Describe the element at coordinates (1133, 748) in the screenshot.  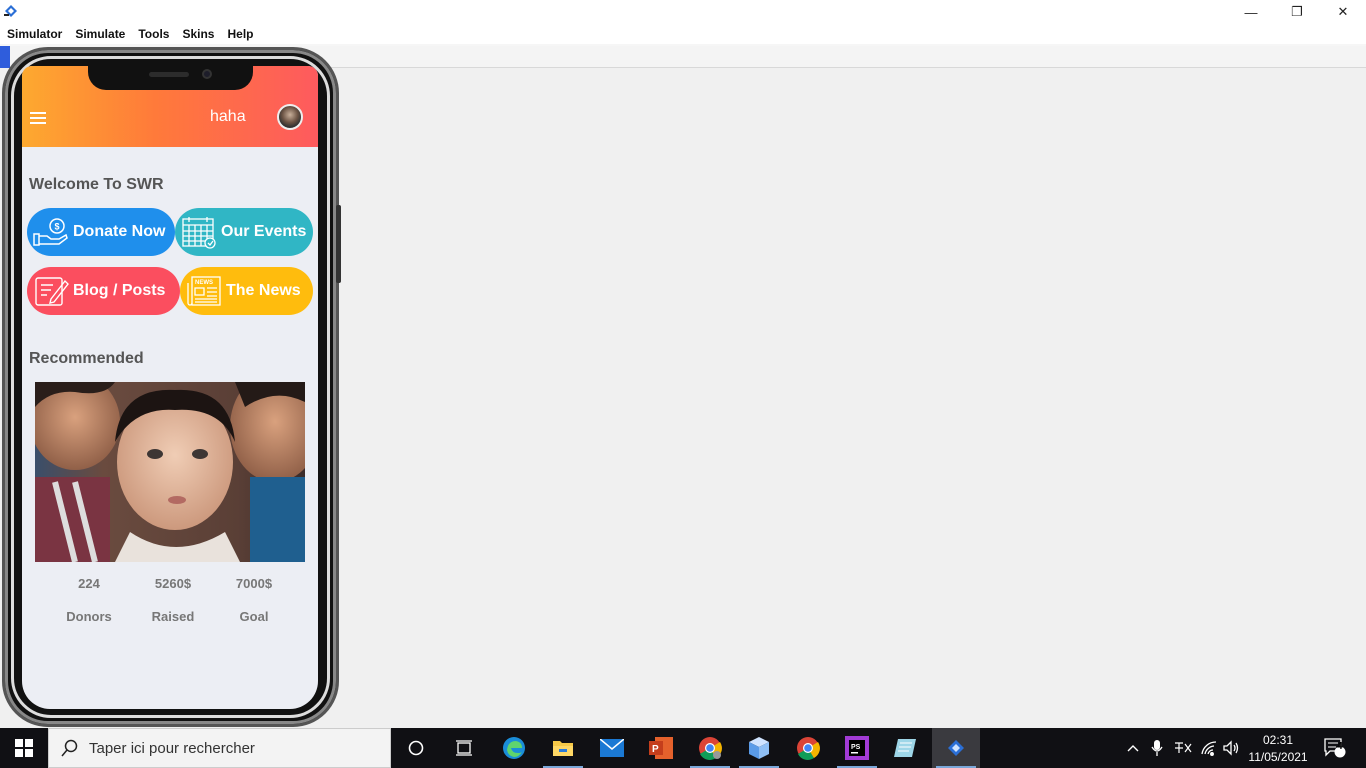
I see `show-hidden-icons` at that location.